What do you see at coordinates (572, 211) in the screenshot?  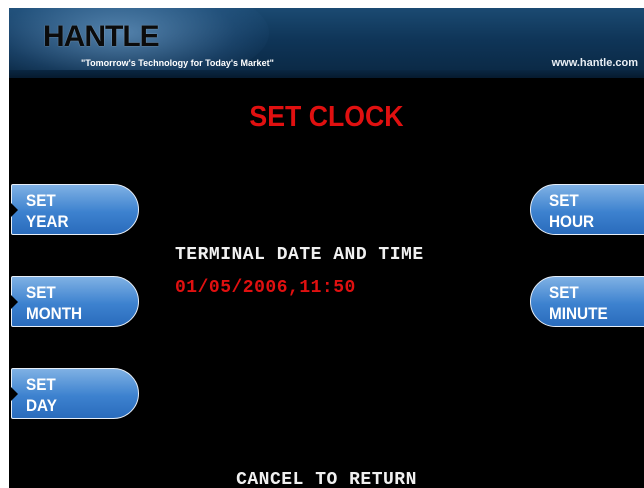 I see `set-hour-label: SET HOUR` at bounding box center [572, 211].